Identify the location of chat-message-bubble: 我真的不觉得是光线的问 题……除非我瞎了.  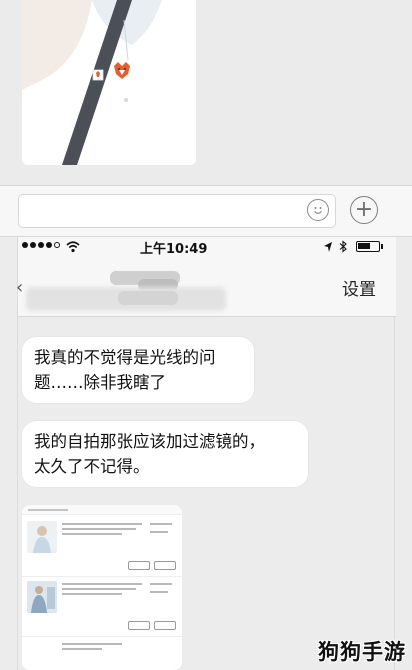
(138, 370).